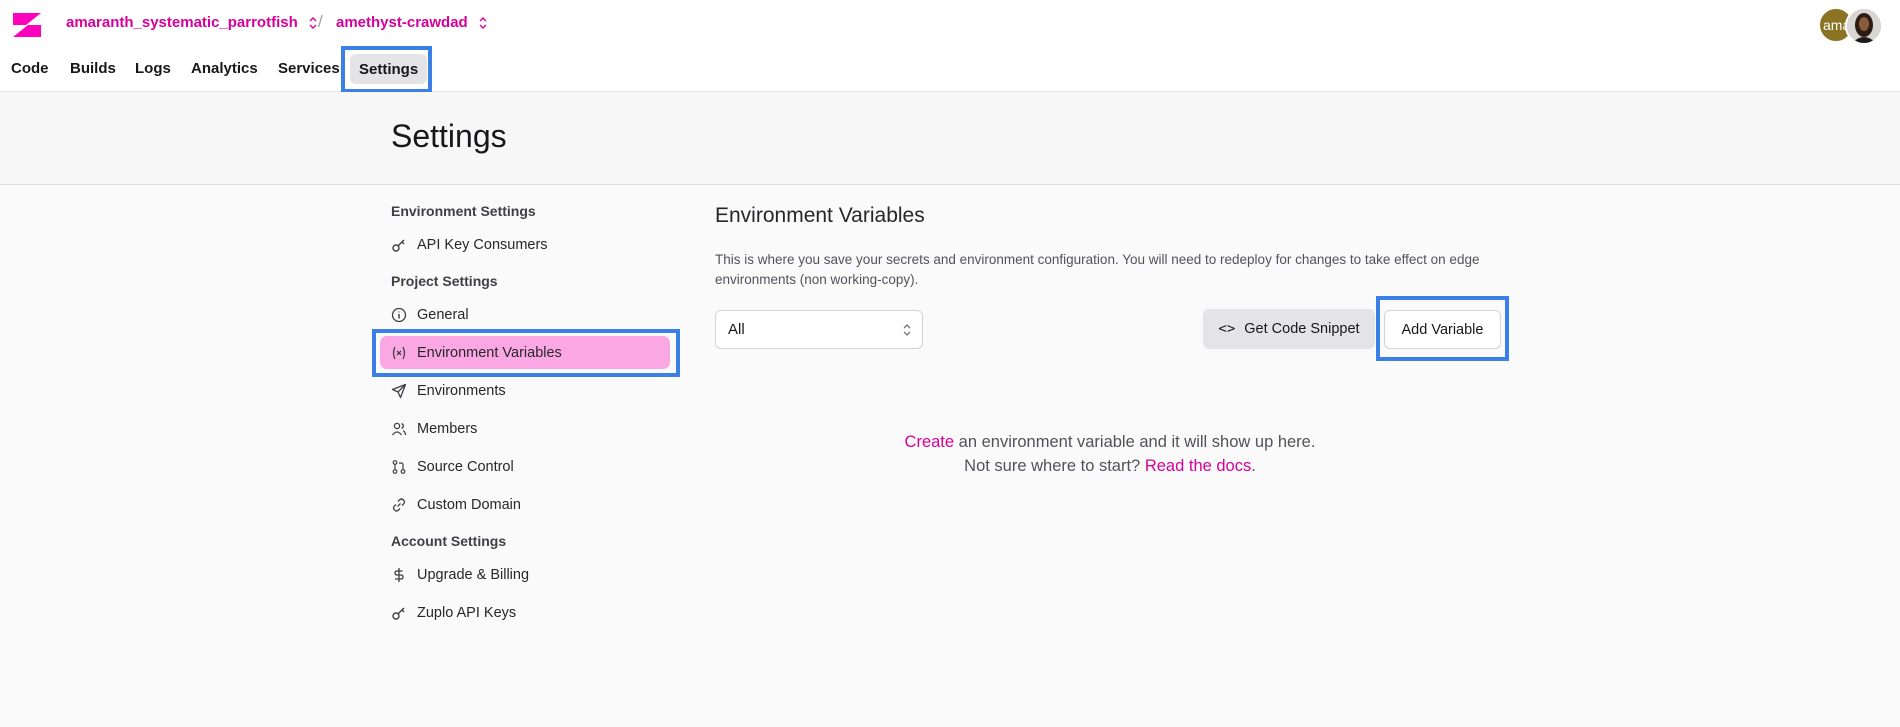  What do you see at coordinates (389, 69) in the screenshot?
I see `tab-settings: Settings` at bounding box center [389, 69].